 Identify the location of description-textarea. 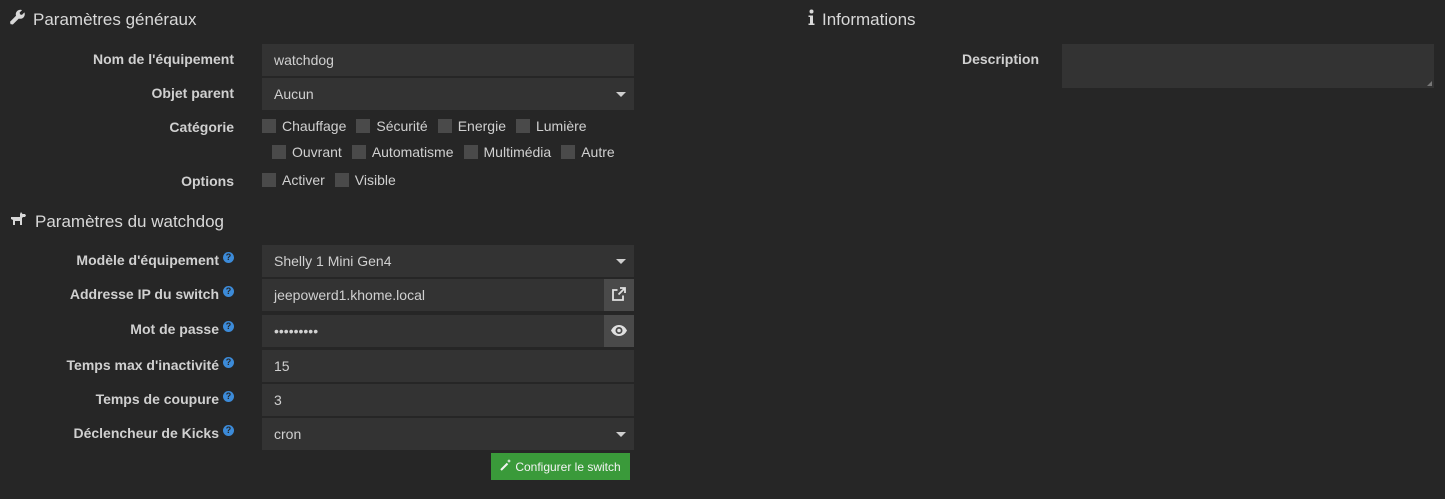
(1248, 66).